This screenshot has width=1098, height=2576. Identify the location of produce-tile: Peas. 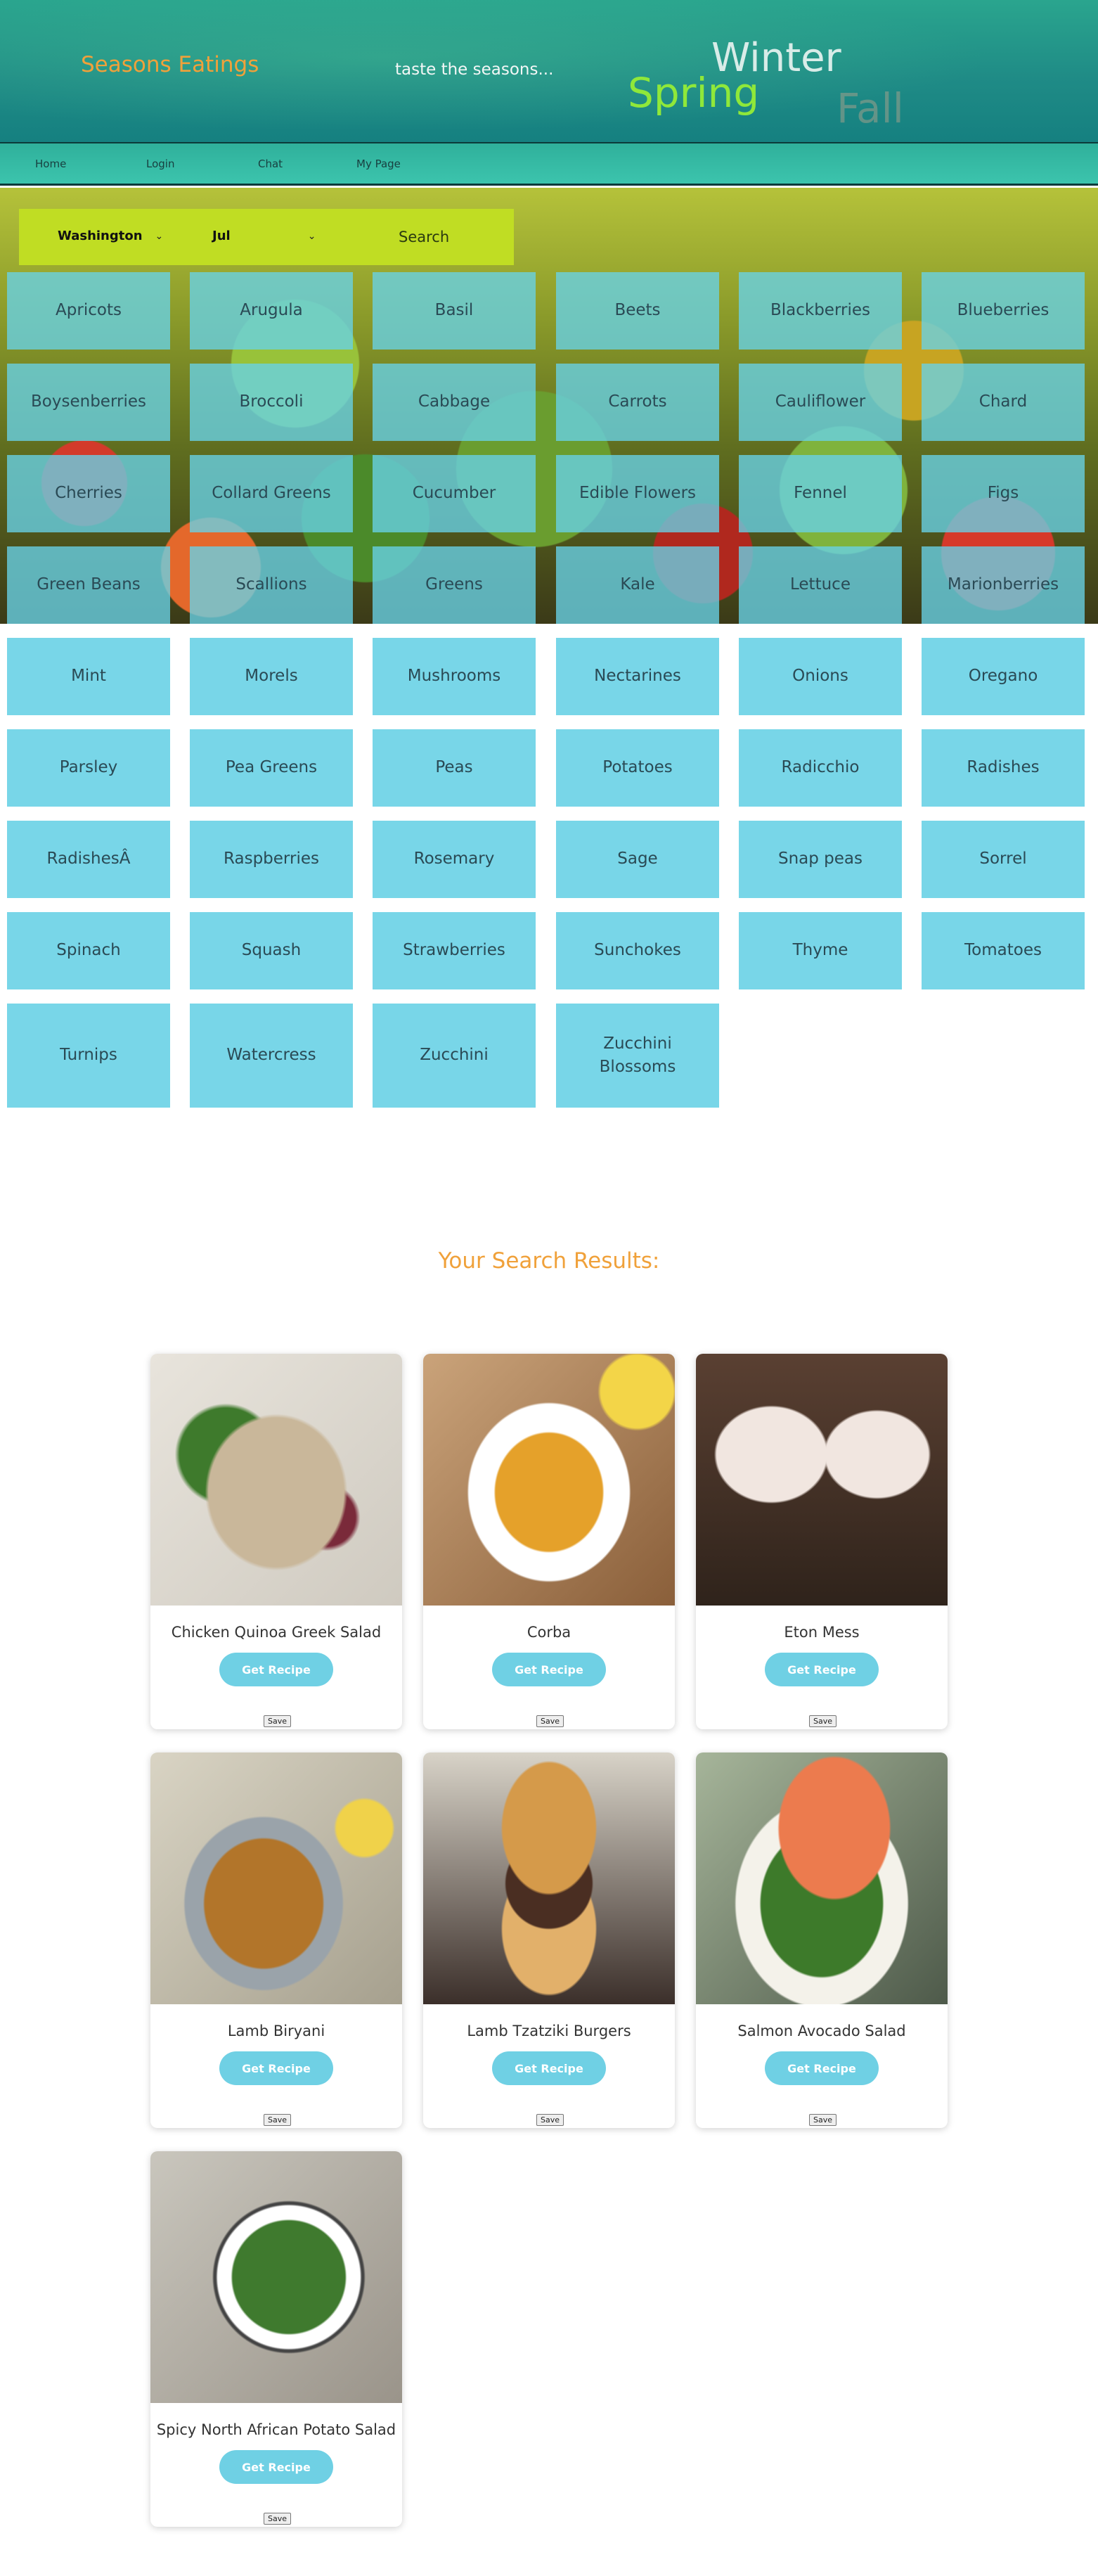
(455, 768).